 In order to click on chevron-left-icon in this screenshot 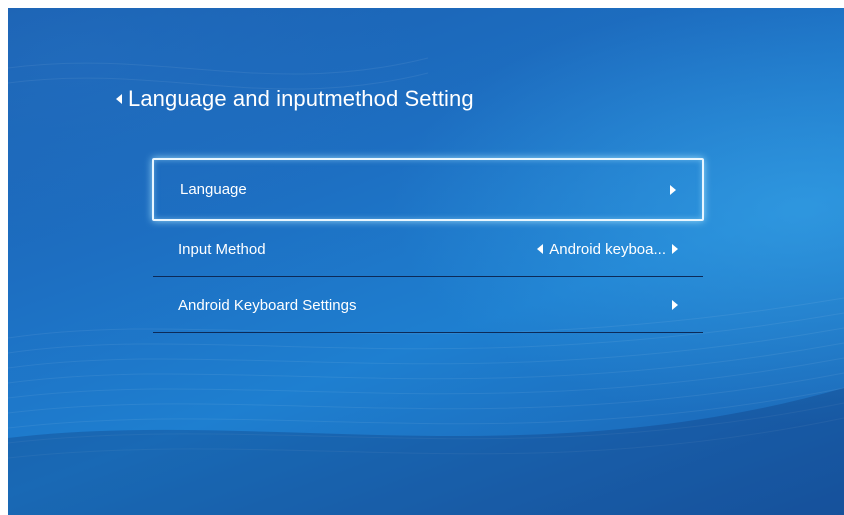, I will do `click(540, 249)`.